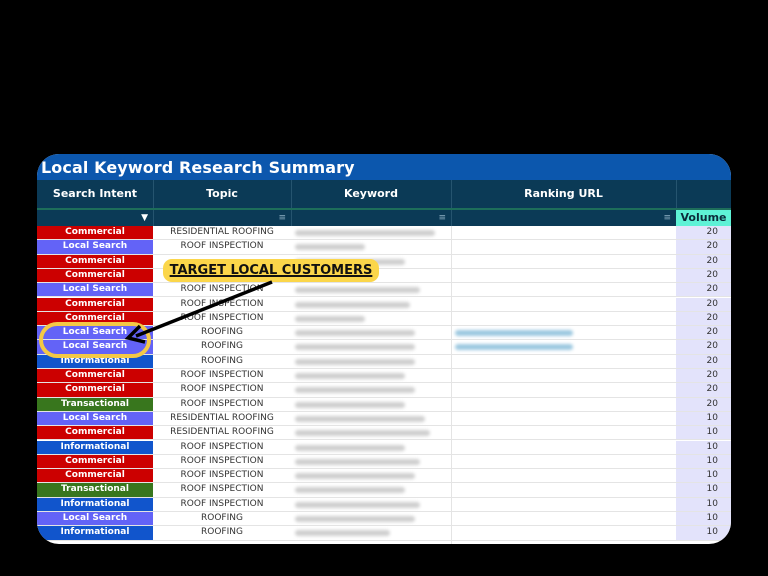  What do you see at coordinates (204, 309) in the screenshot?
I see `arrow-line` at bounding box center [204, 309].